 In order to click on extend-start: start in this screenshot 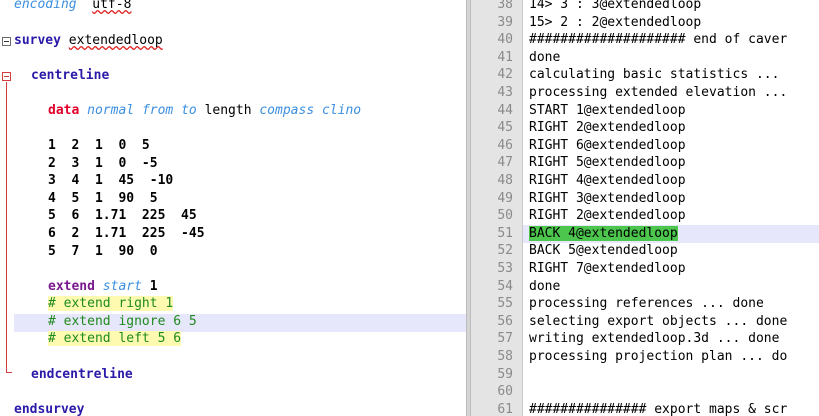, I will do `click(122, 286)`.